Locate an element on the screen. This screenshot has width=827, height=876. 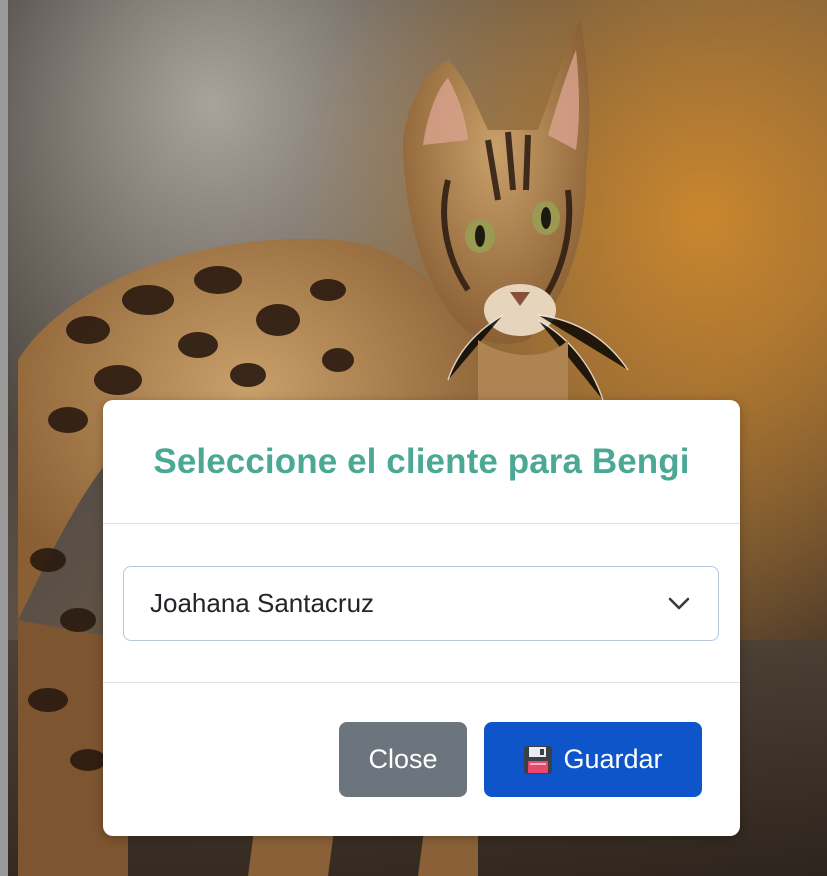
window-edge is located at coordinates (4, 438).